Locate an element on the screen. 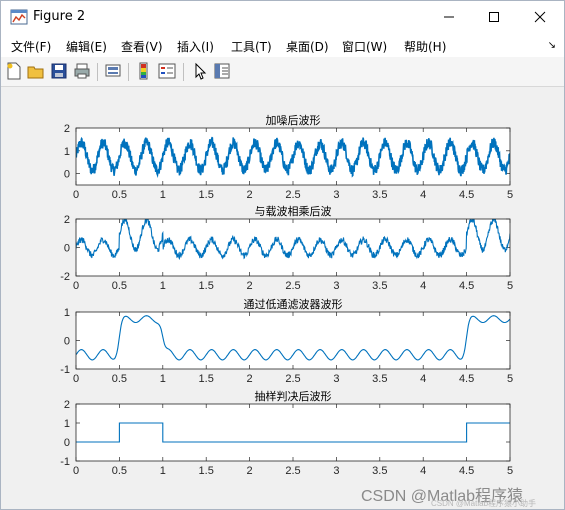 The width and height of the screenshot is (565, 510). subplot-title: 与载波相乘后波 is located at coordinates (293, 211).